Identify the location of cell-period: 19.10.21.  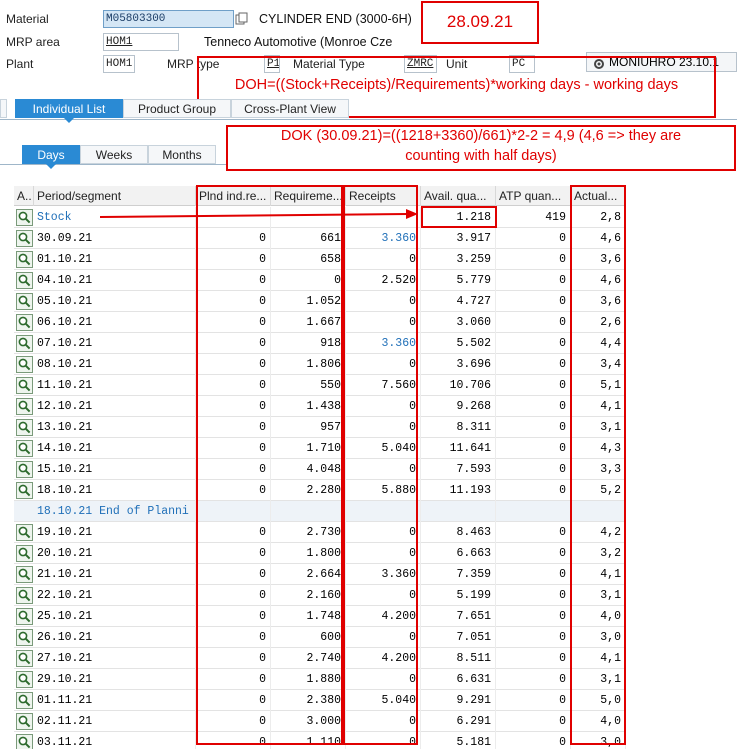
(115, 532).